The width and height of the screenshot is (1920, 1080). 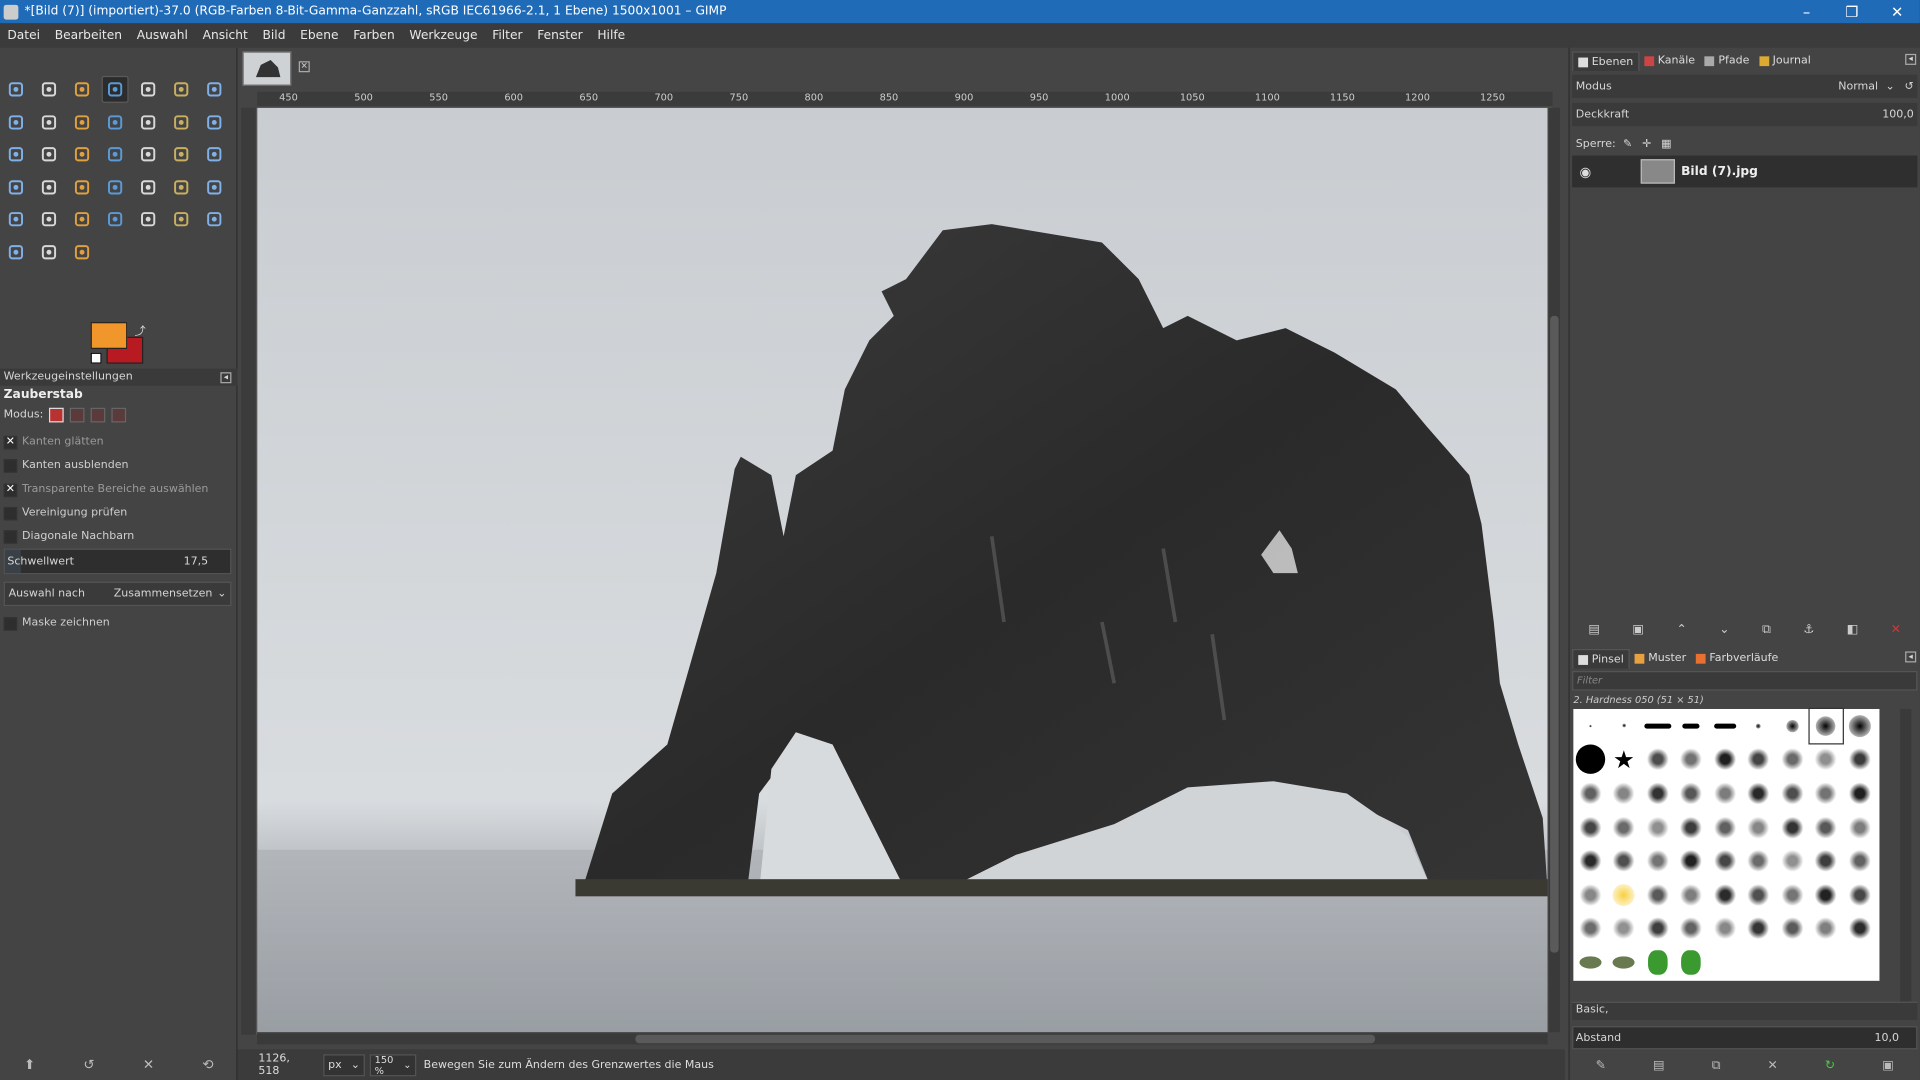 I want to click on minimize-button: –, so click(x=1806, y=11).